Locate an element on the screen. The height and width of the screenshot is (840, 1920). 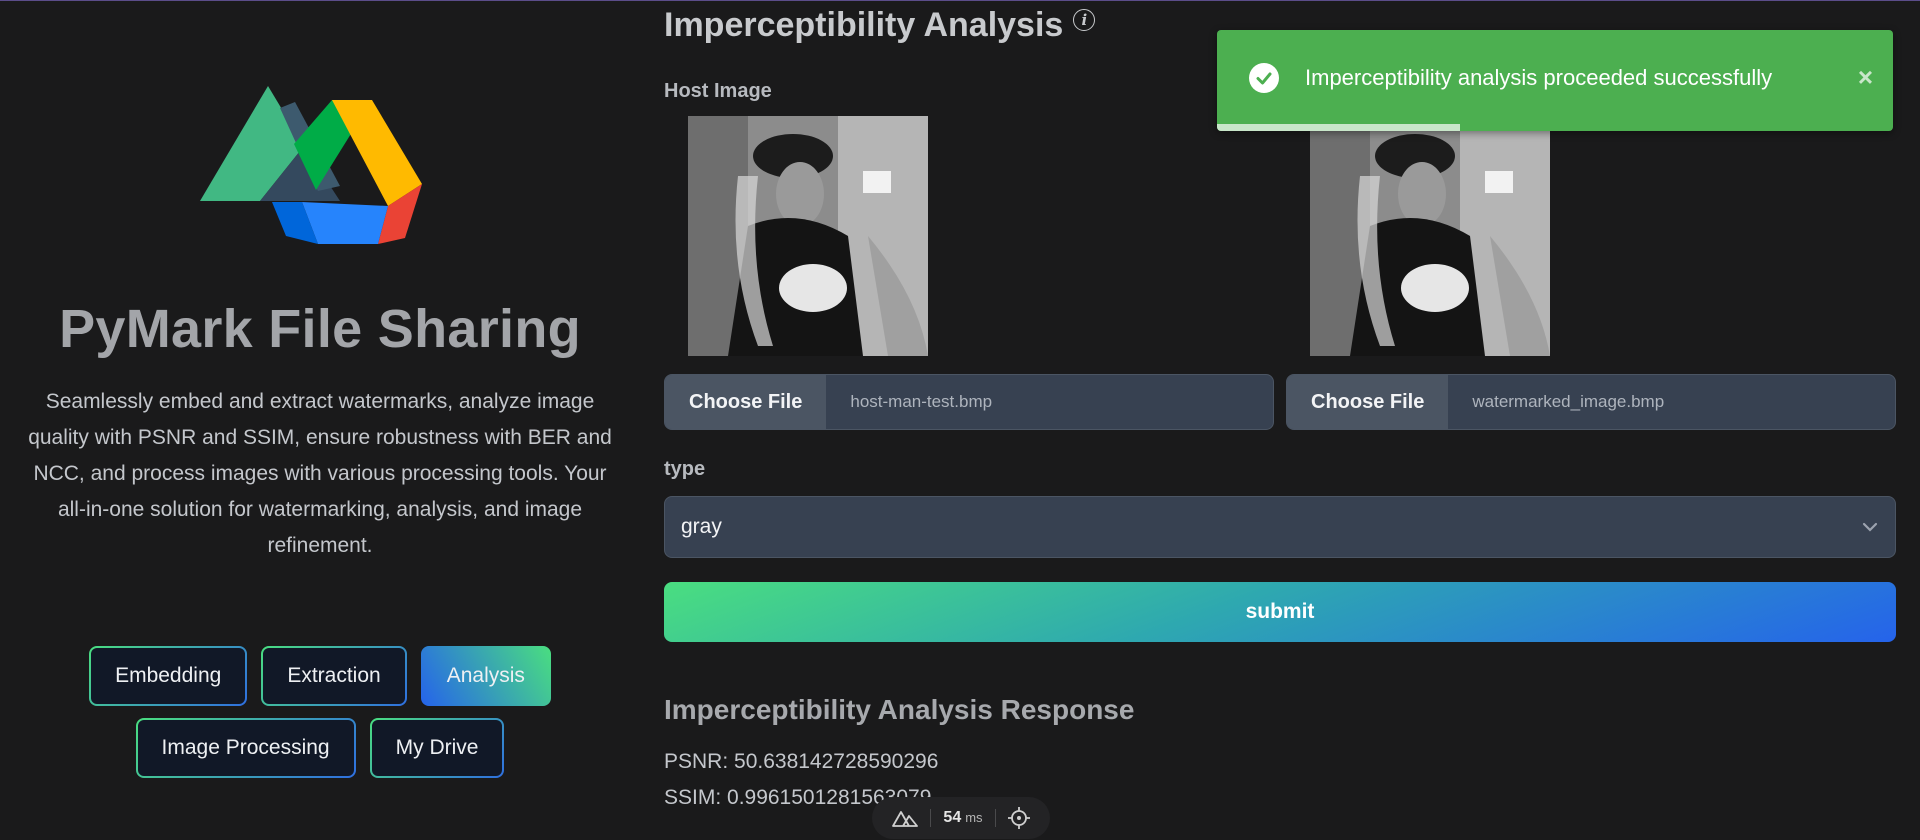
host-file-input: Choose File host-man-test.bmp is located at coordinates (969, 402).